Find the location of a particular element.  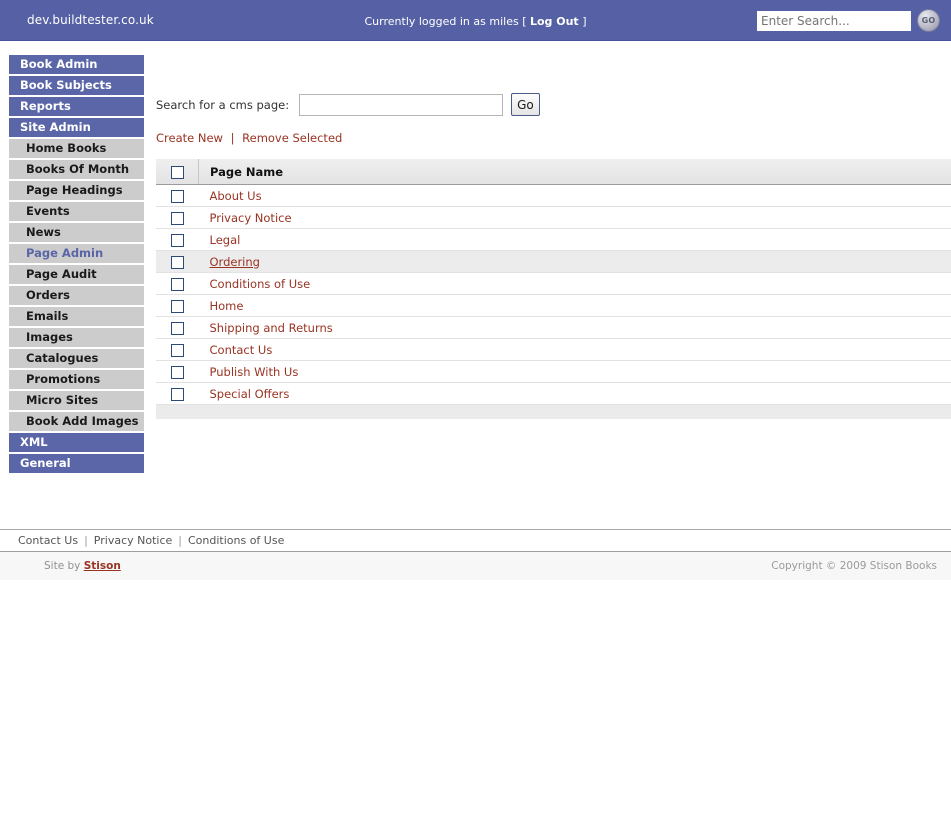

sidebar-item-events: Events is located at coordinates (76, 211).